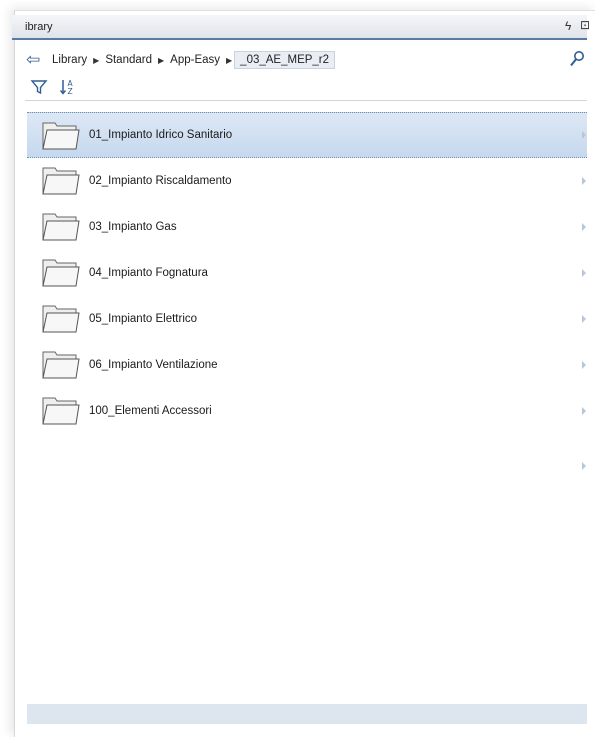 The image size is (595, 737). I want to click on breadcrumb-item-app-easy: App-Easy, so click(195, 60).